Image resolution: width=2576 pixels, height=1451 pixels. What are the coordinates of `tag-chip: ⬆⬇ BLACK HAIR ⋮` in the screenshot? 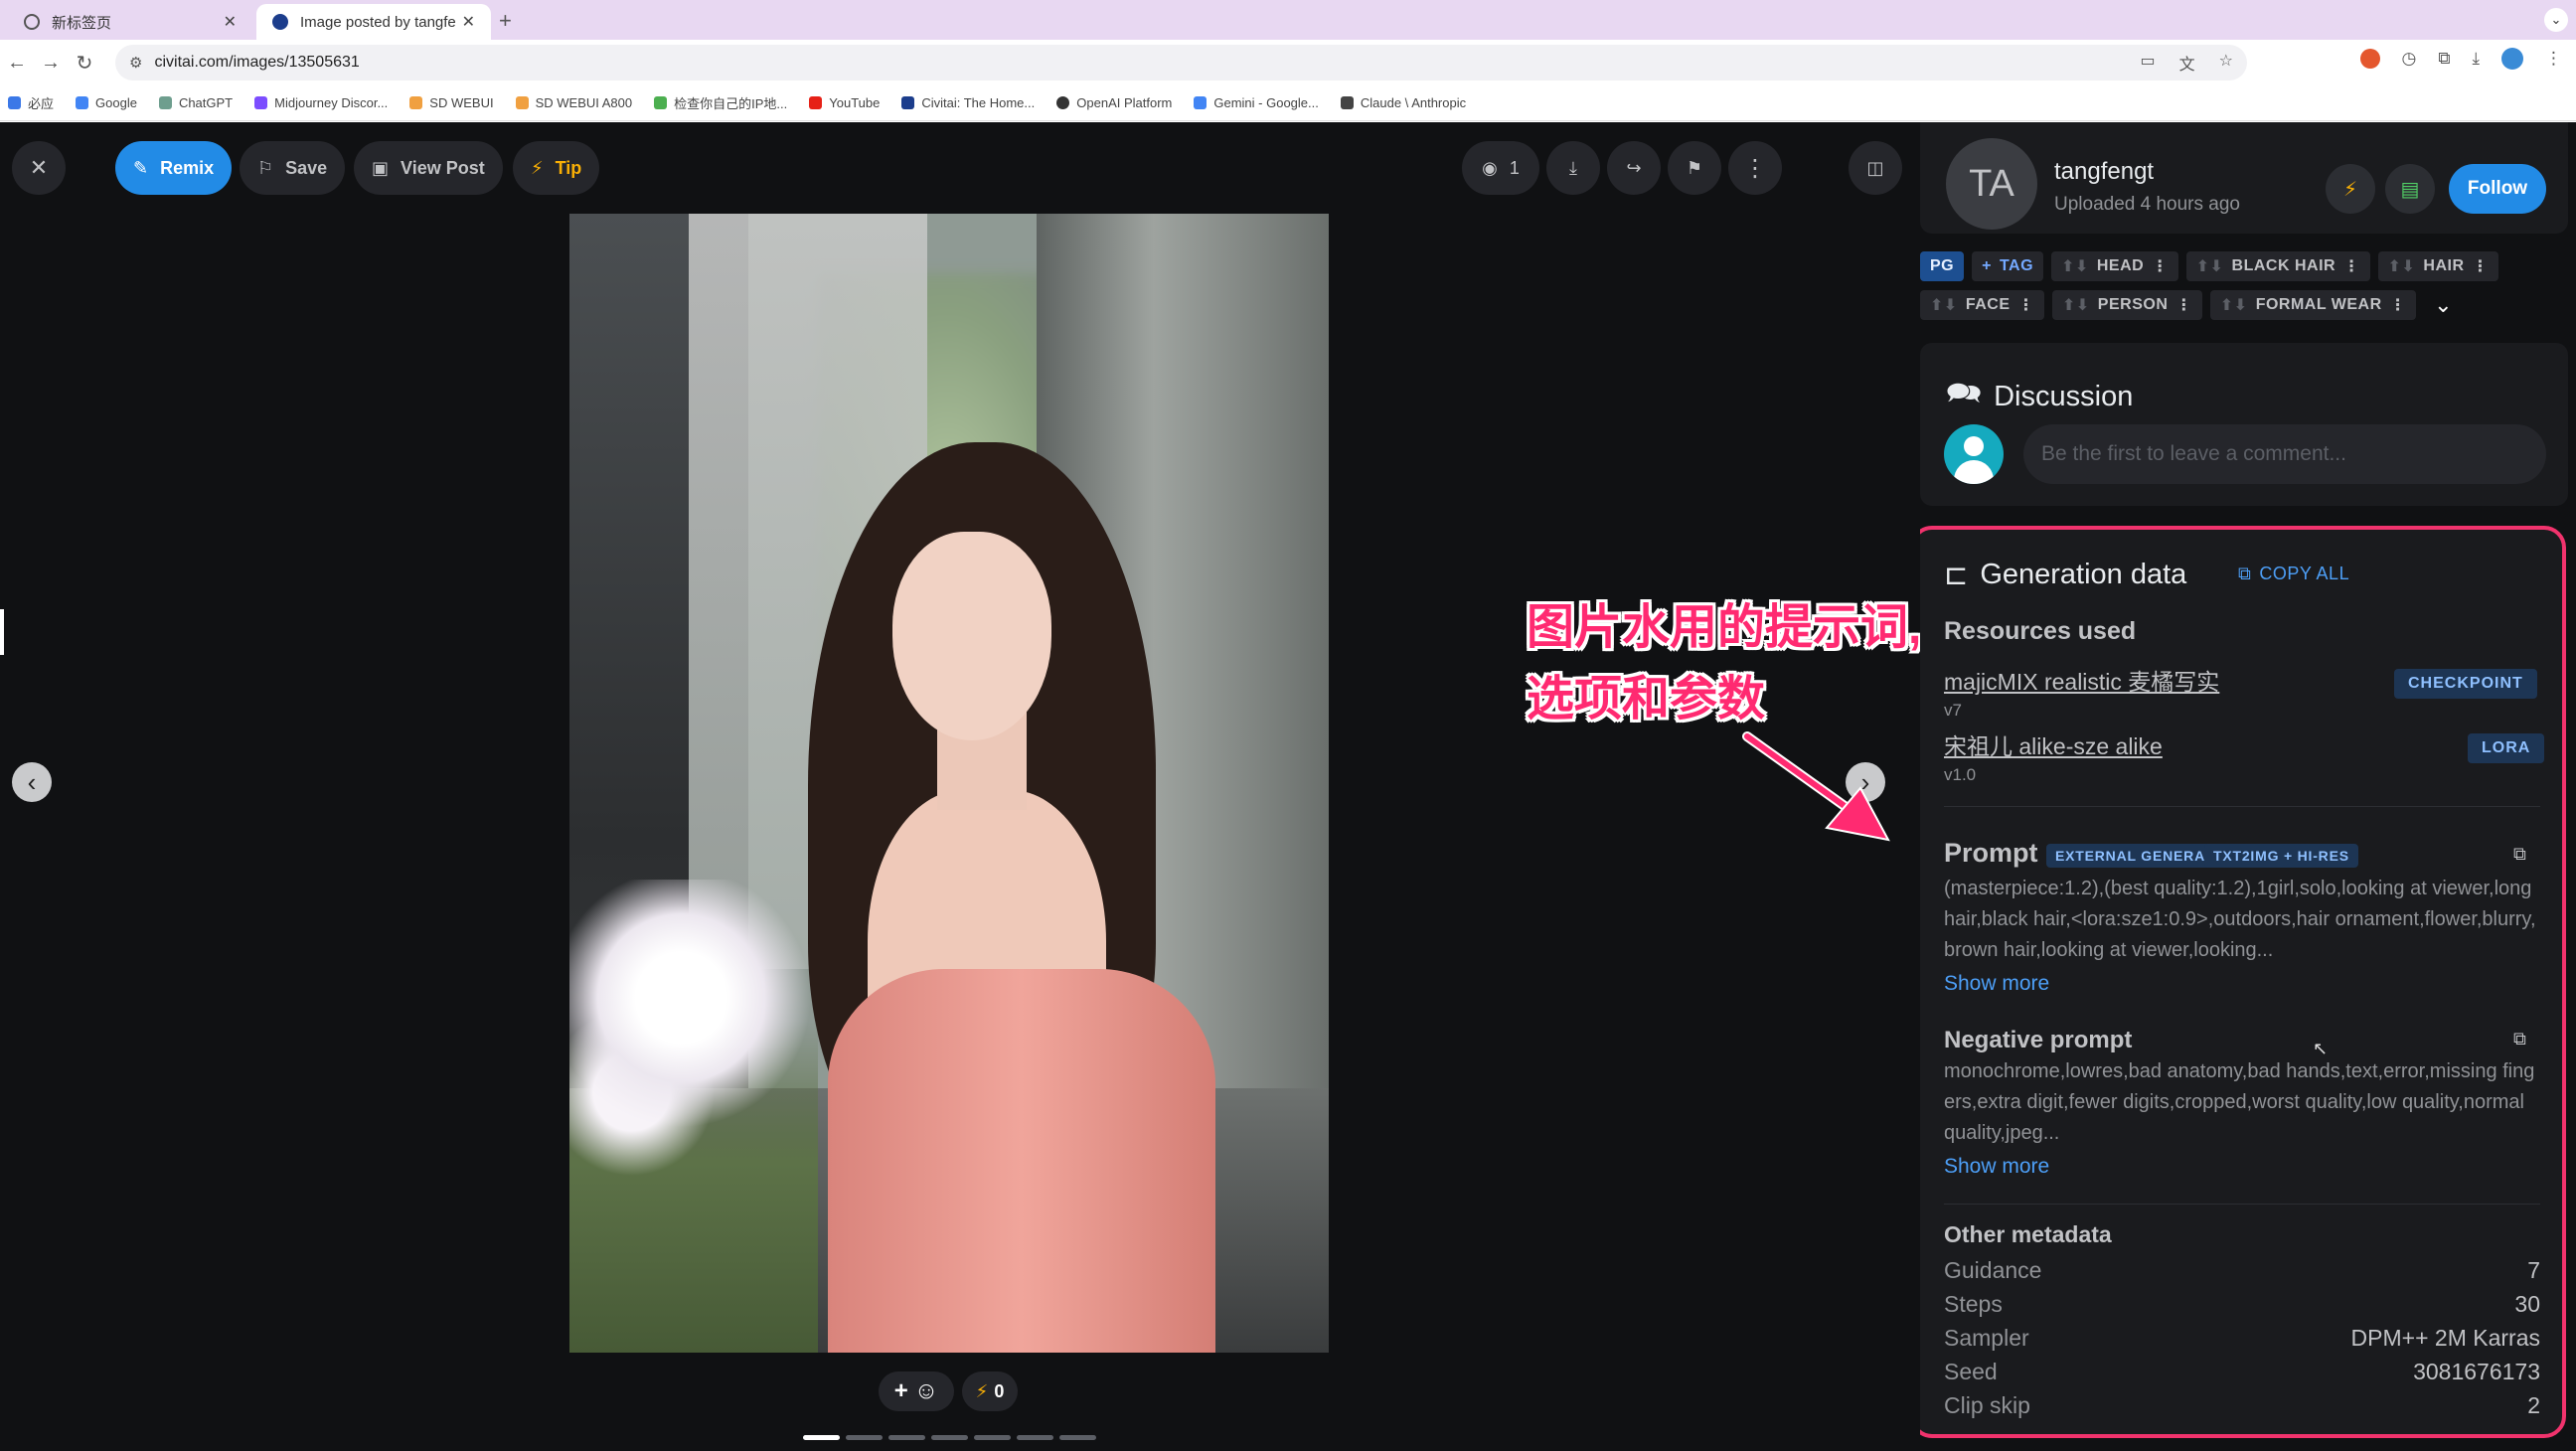 It's located at (2277, 266).